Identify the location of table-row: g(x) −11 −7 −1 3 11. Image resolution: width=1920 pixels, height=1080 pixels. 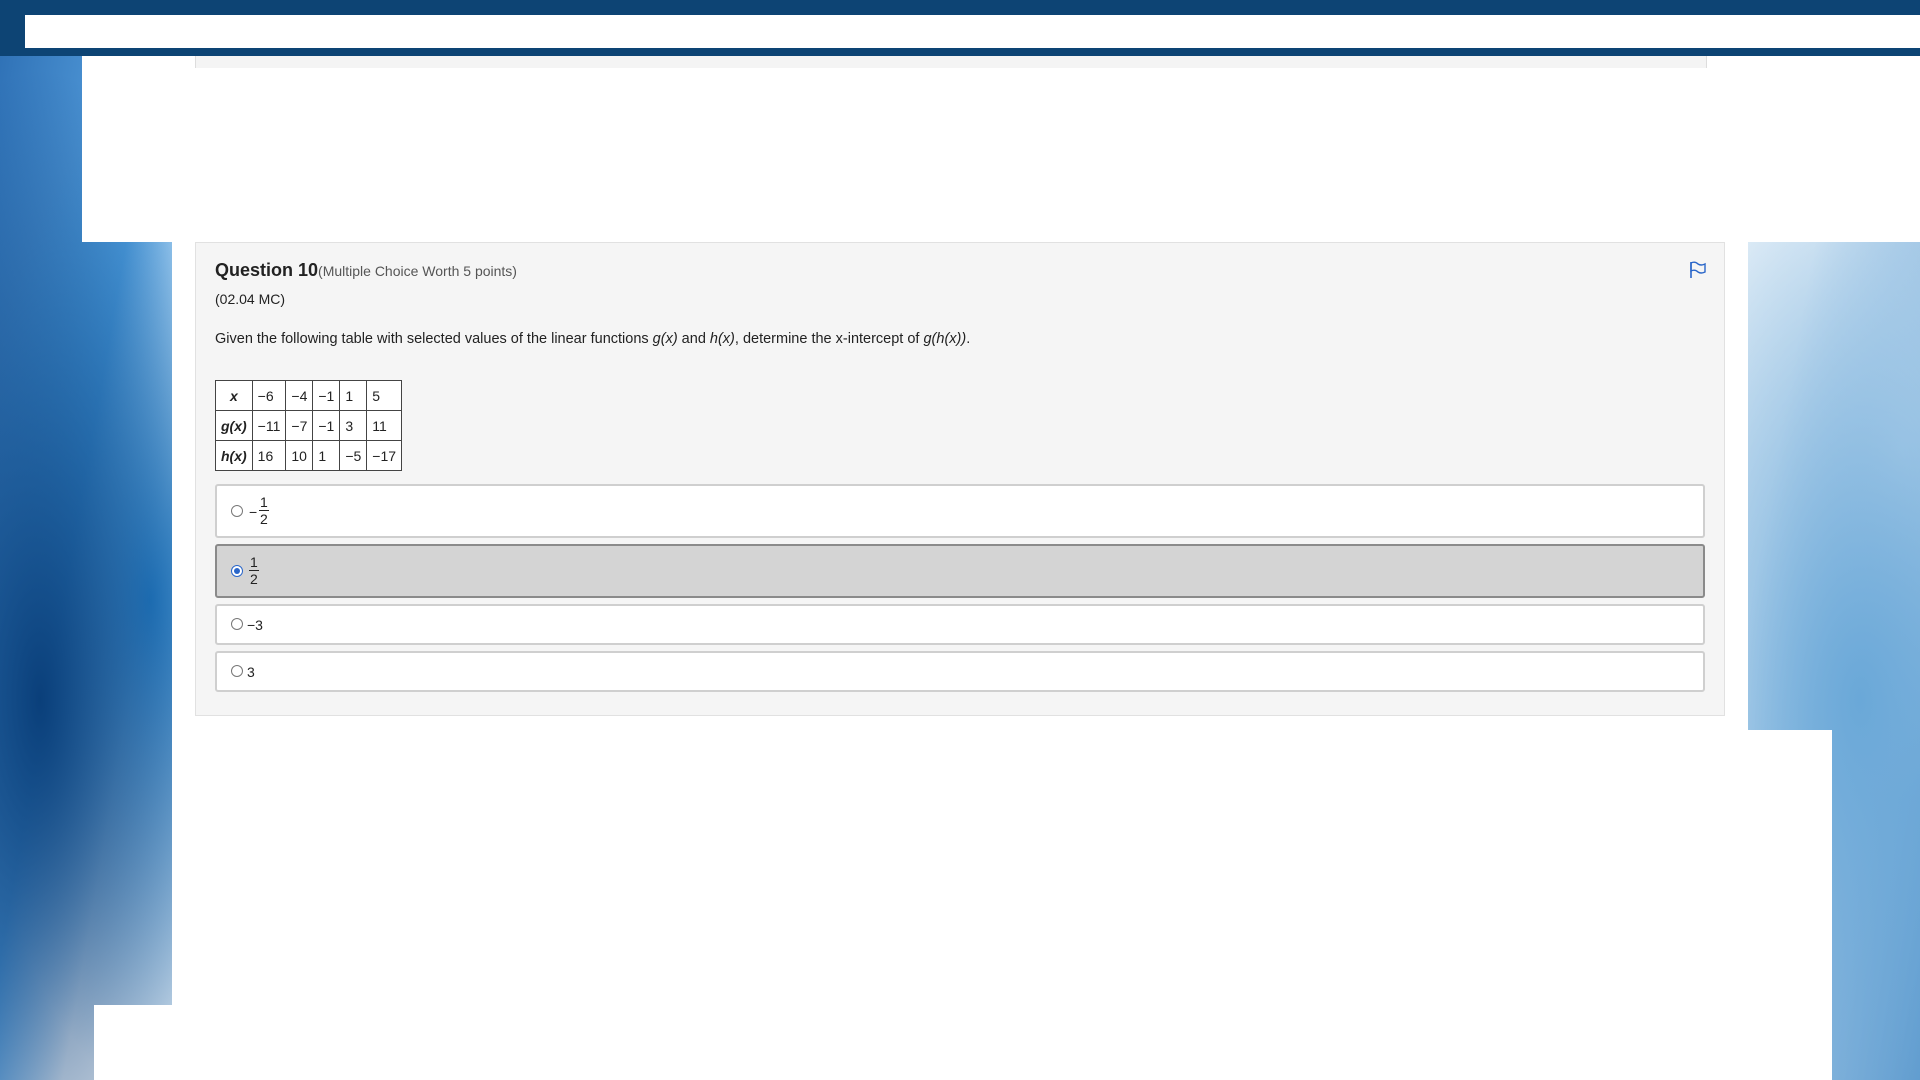
(309, 425).